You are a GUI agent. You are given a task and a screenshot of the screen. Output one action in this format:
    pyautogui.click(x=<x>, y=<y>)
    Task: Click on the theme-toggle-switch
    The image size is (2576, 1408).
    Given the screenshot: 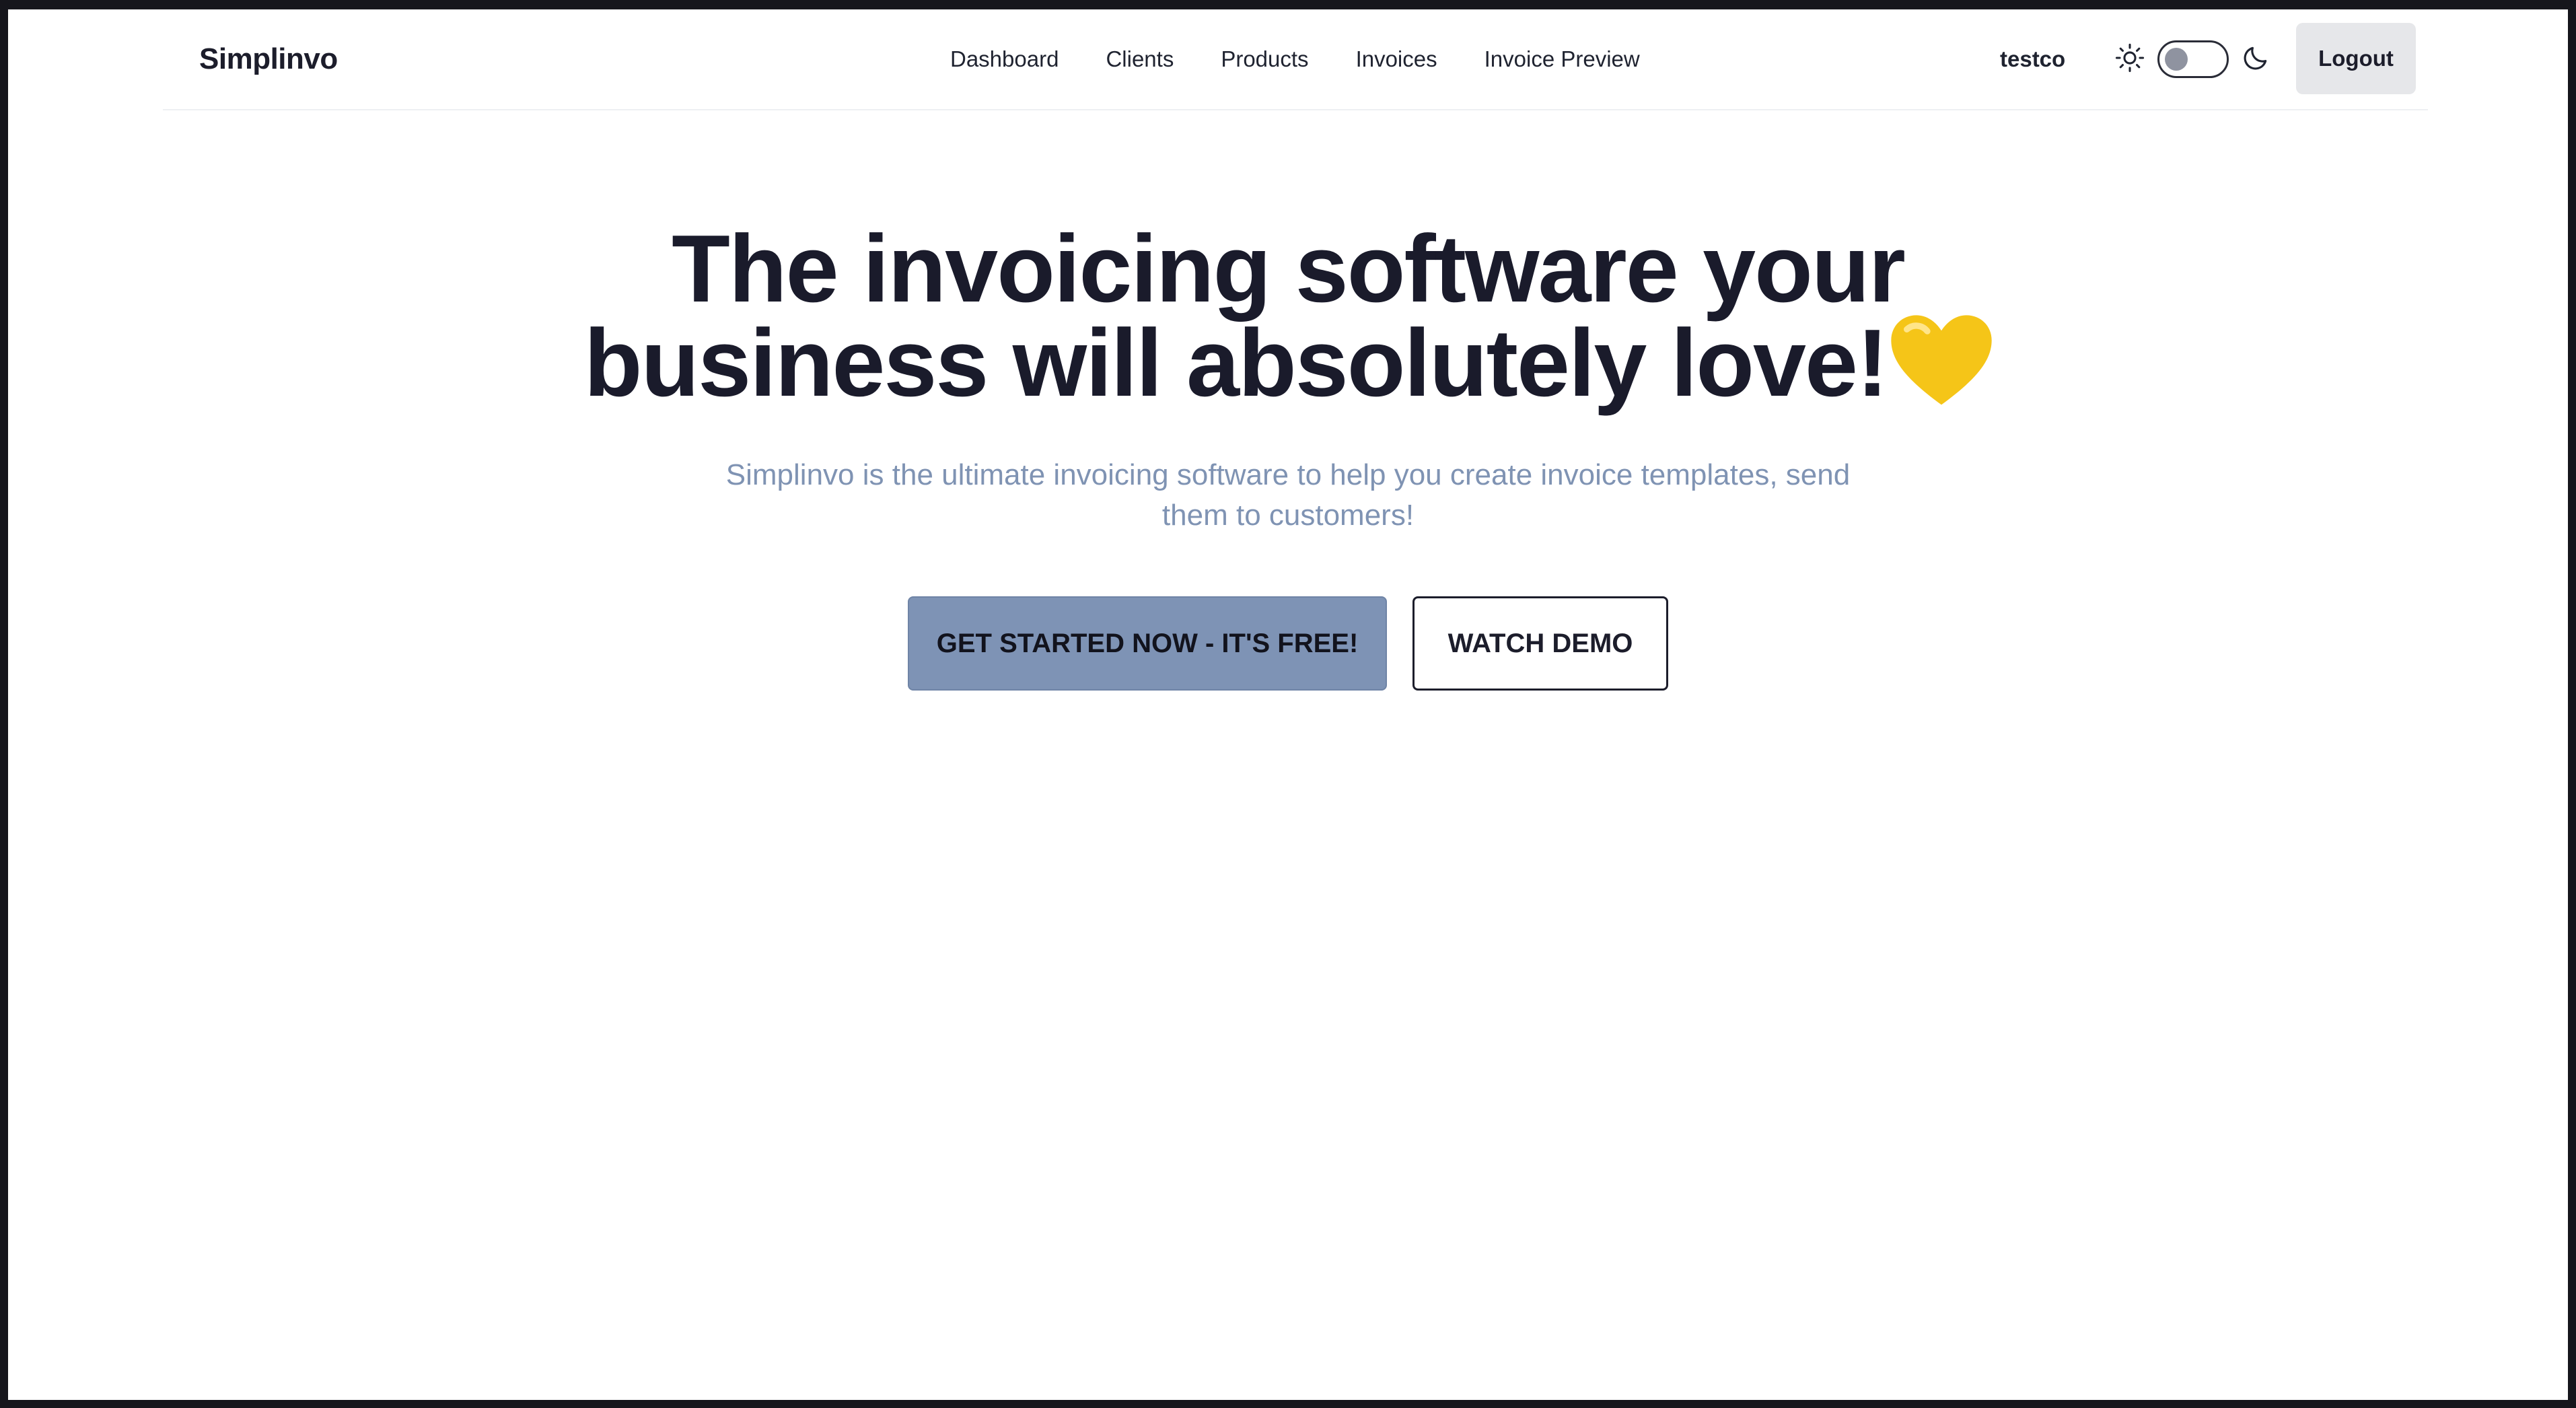 What is the action you would take?
    pyautogui.click(x=2193, y=59)
    